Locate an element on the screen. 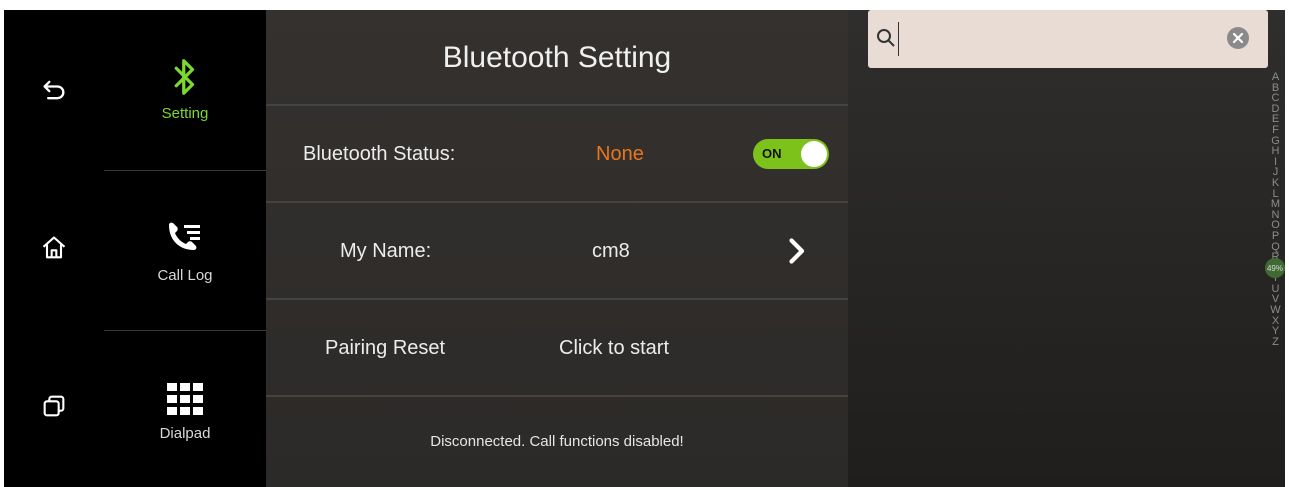 The height and width of the screenshot is (487, 1289). recent-apps-icon is located at coordinates (54, 406).